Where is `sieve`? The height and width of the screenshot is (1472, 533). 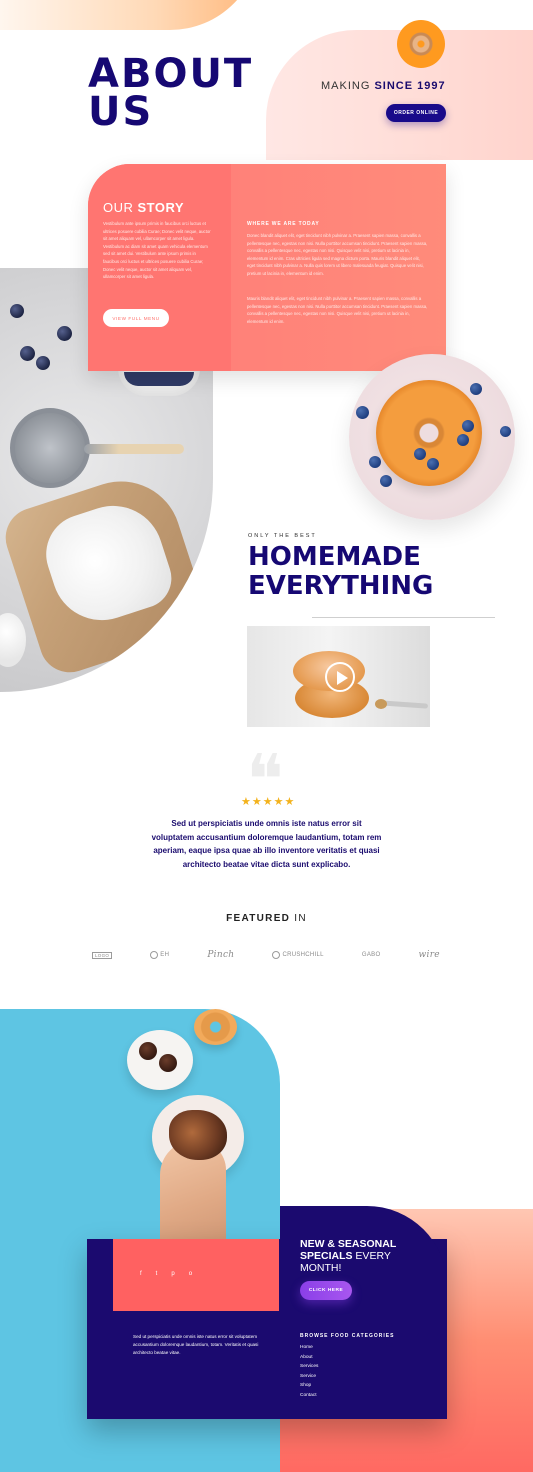 sieve is located at coordinates (50, 448).